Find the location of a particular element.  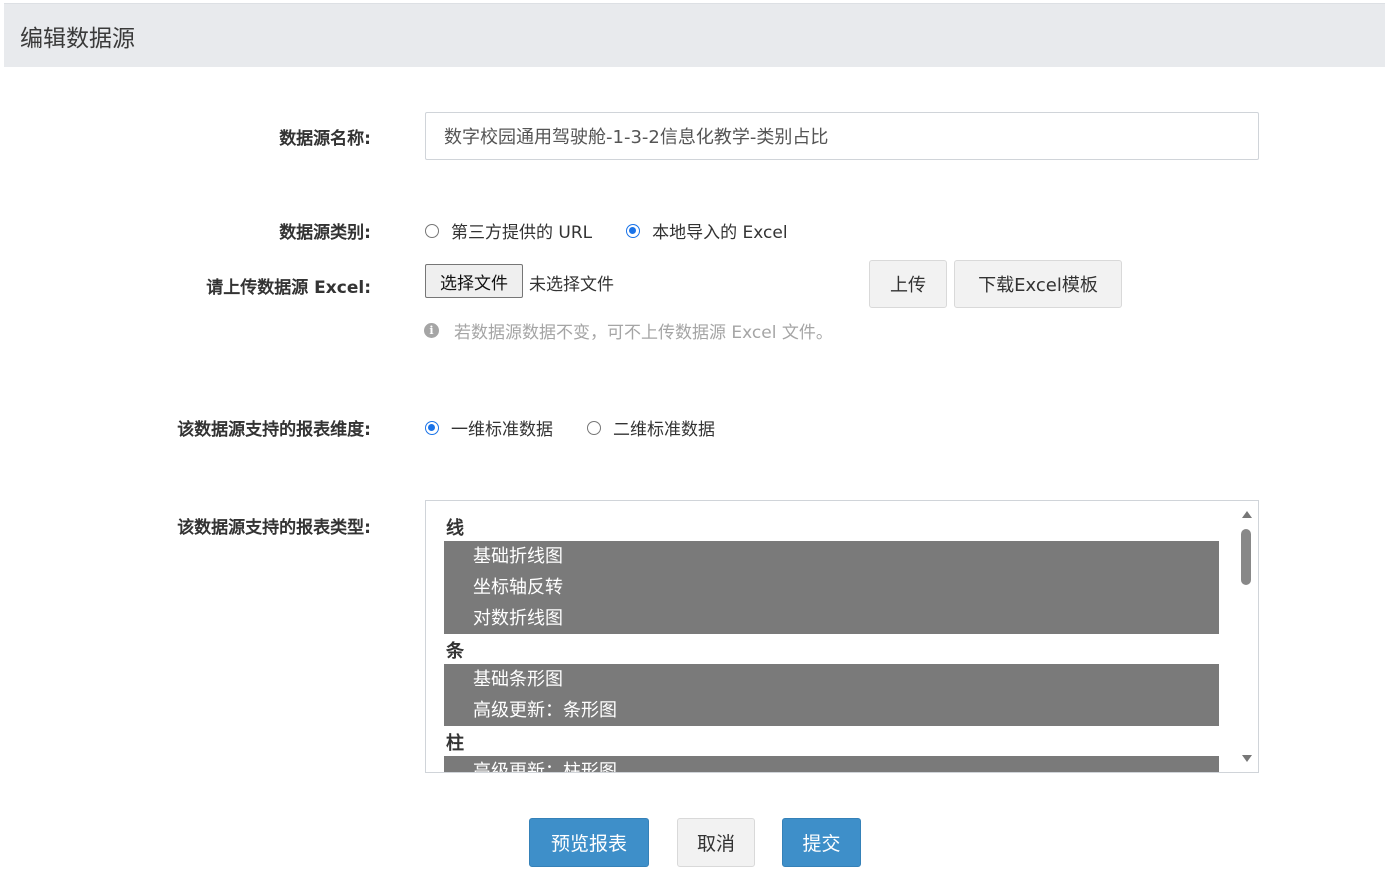

optgroup-column: 柱 is located at coordinates (455, 743).